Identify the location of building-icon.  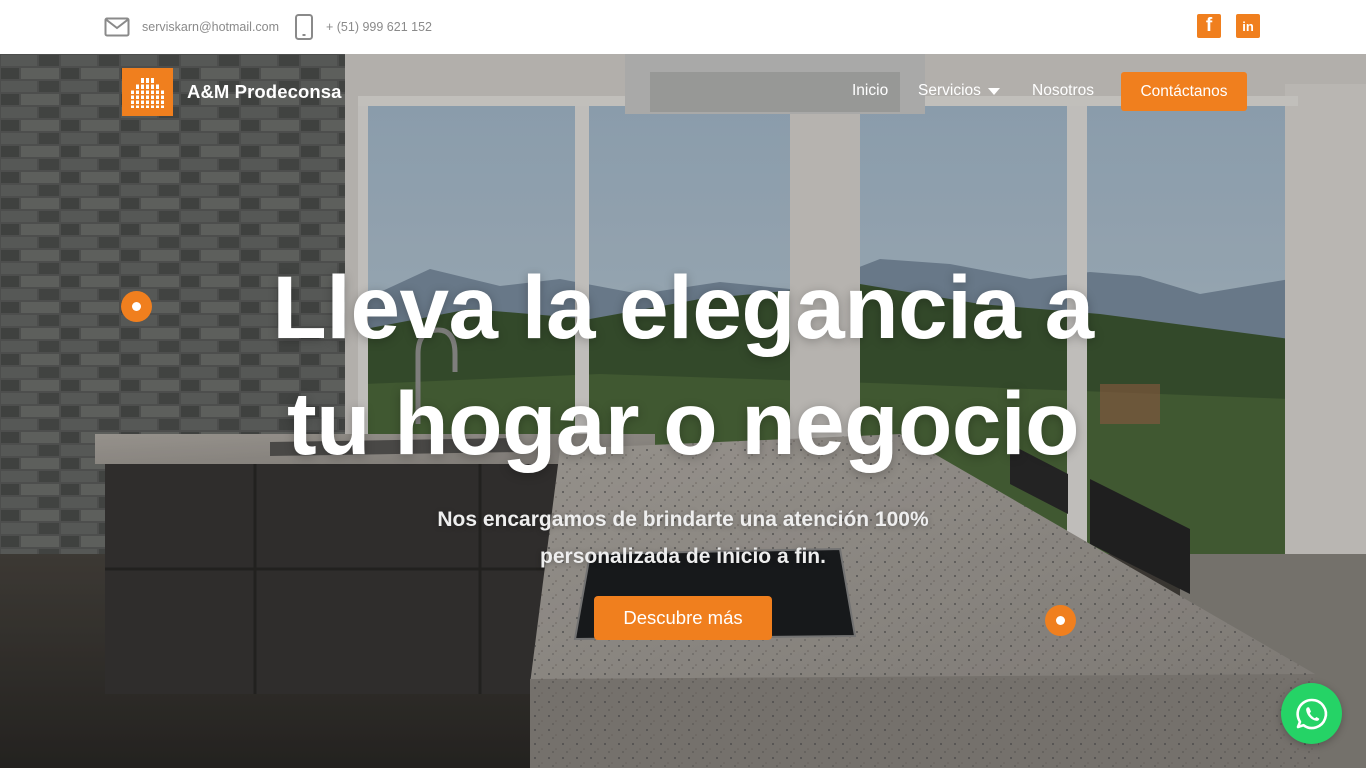
(148, 93).